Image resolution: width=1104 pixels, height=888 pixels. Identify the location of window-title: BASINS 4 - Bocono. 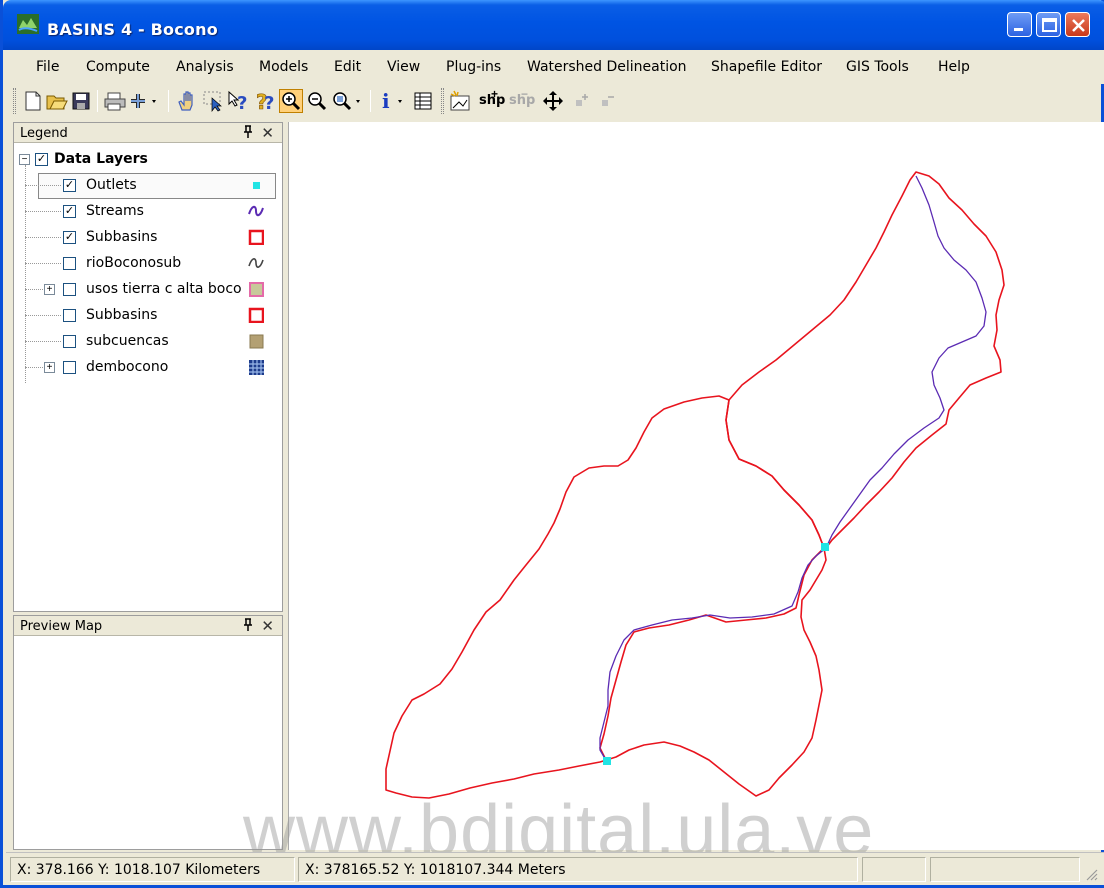
(132, 29).